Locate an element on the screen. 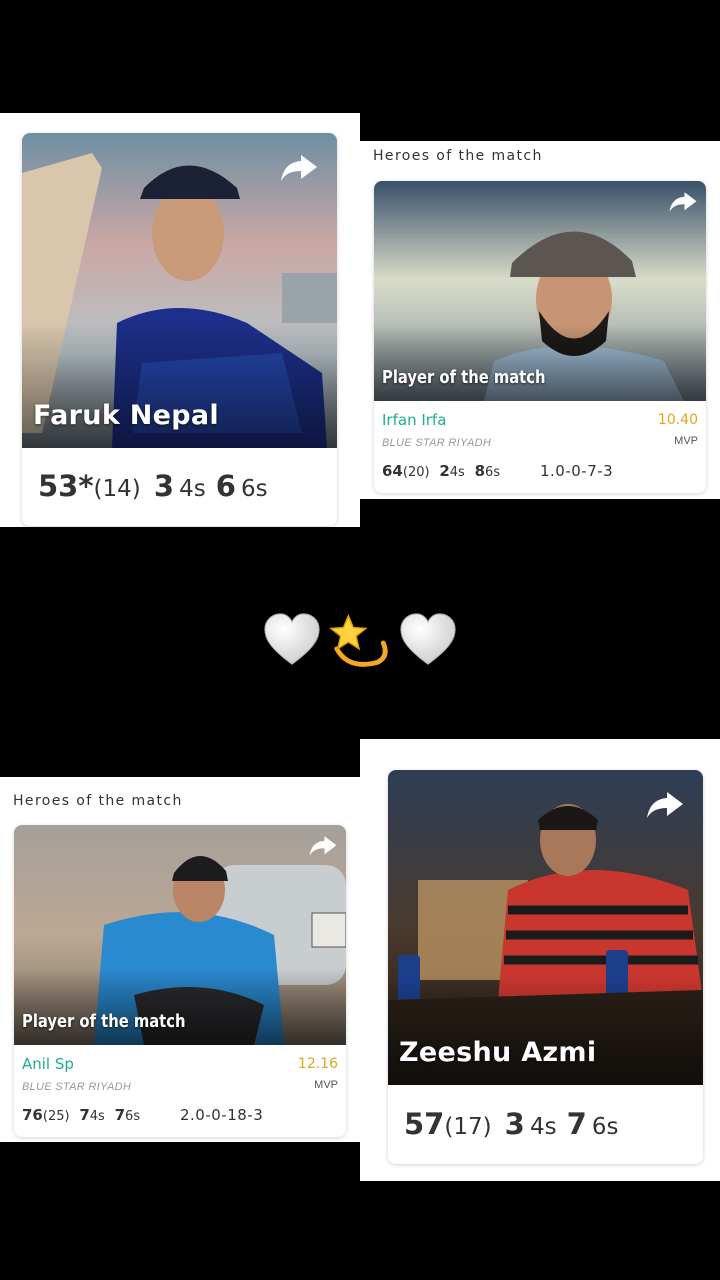 This screenshot has width=720, height=1280. batting-stats: 76(25) 74s 76s is located at coordinates (83, 1115).